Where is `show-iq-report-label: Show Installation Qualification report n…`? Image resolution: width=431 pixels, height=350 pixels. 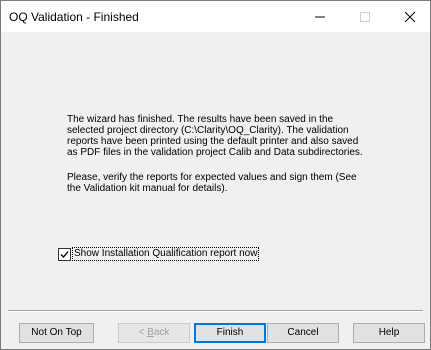 show-iq-report-label: Show Installation Qualification report n… is located at coordinates (165, 254).